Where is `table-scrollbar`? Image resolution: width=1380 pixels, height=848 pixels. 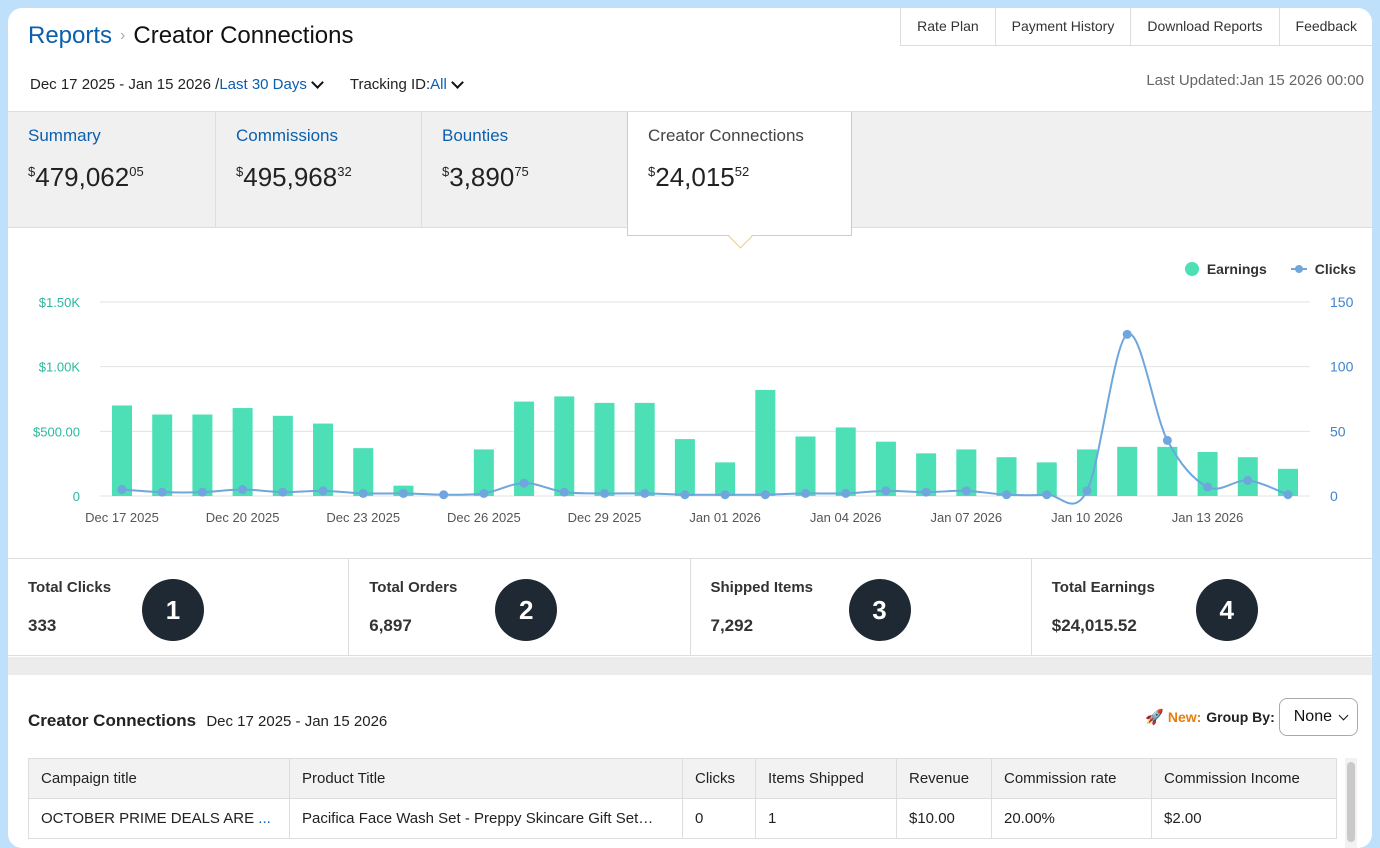 table-scrollbar is located at coordinates (1351, 803).